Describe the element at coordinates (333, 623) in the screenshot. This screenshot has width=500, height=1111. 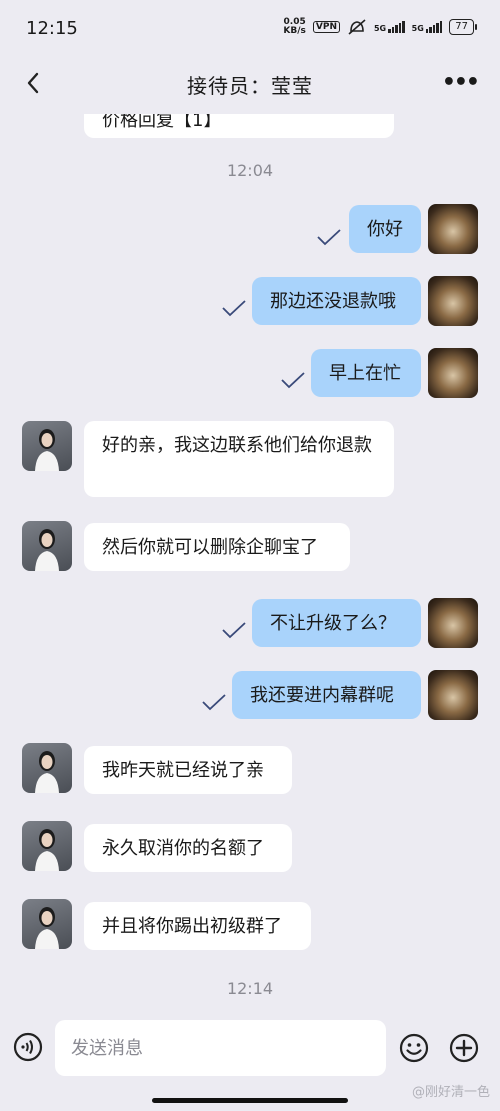
I see `message-text: 不让升级了么？` at that location.